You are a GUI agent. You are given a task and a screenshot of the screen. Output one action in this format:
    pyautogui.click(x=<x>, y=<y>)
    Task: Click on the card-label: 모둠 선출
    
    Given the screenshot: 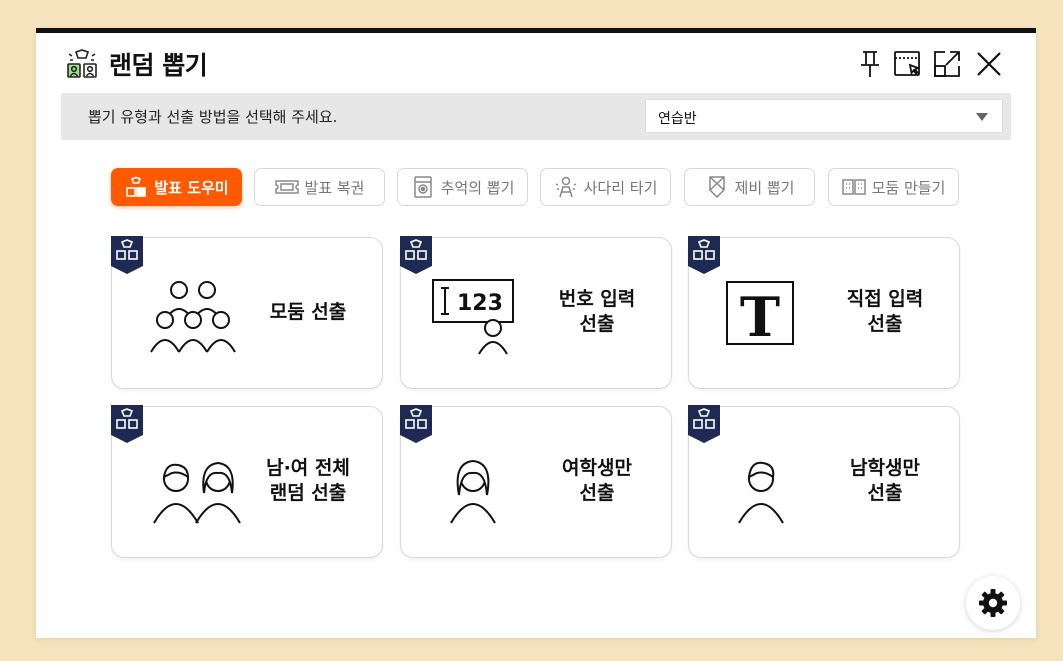 What is the action you would take?
    pyautogui.click(x=308, y=311)
    